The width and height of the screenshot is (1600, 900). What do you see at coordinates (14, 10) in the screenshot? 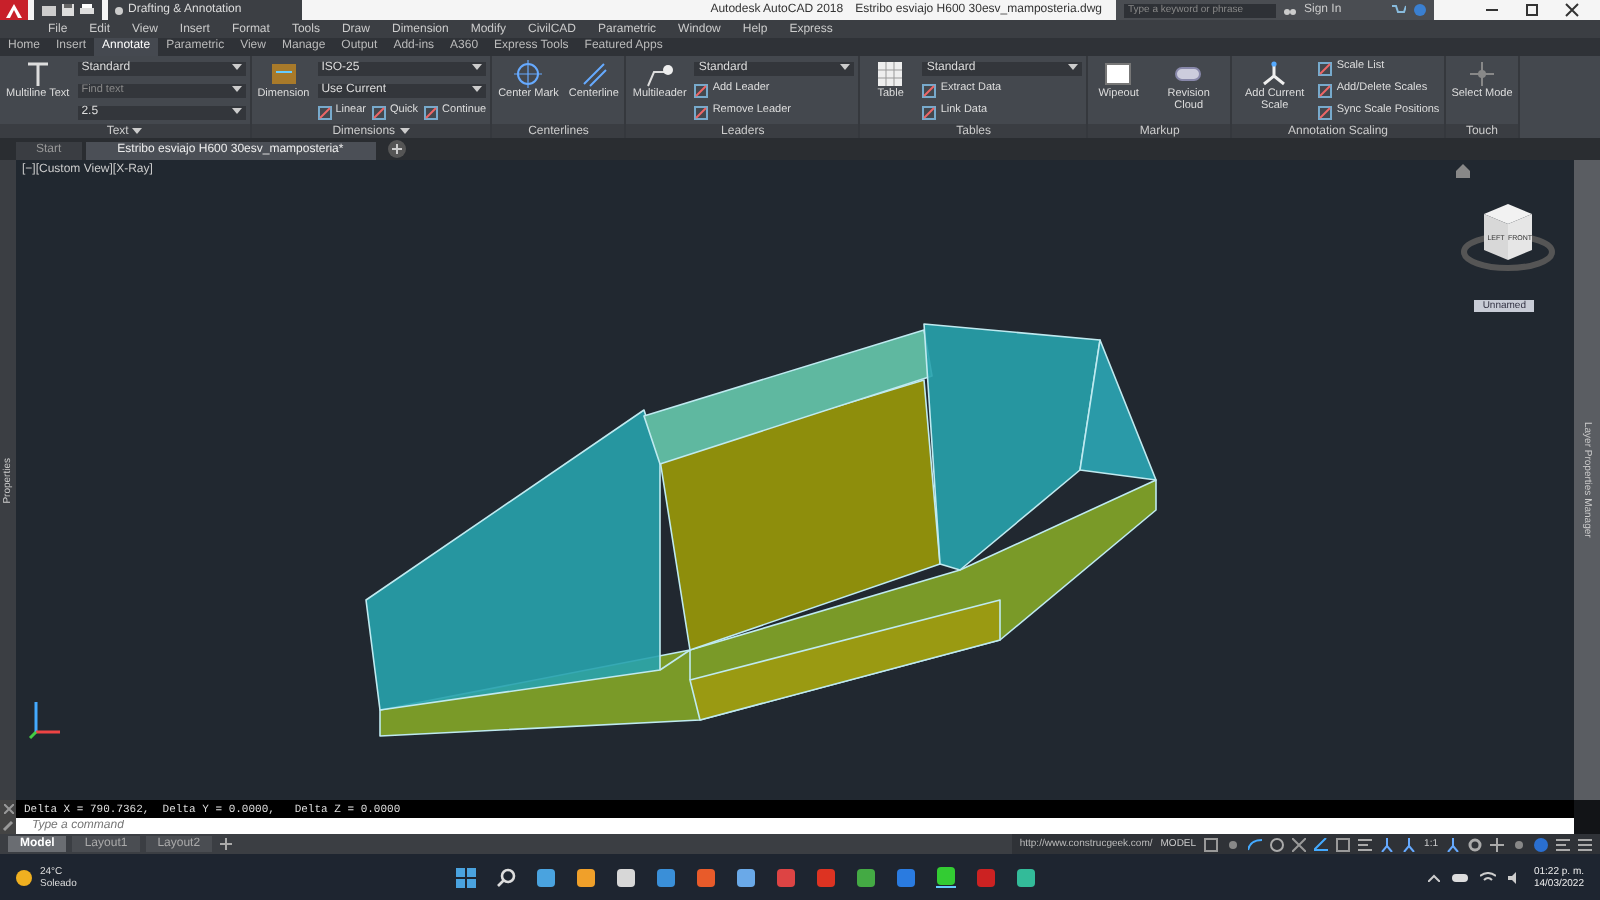
I see `app-logo-icon` at bounding box center [14, 10].